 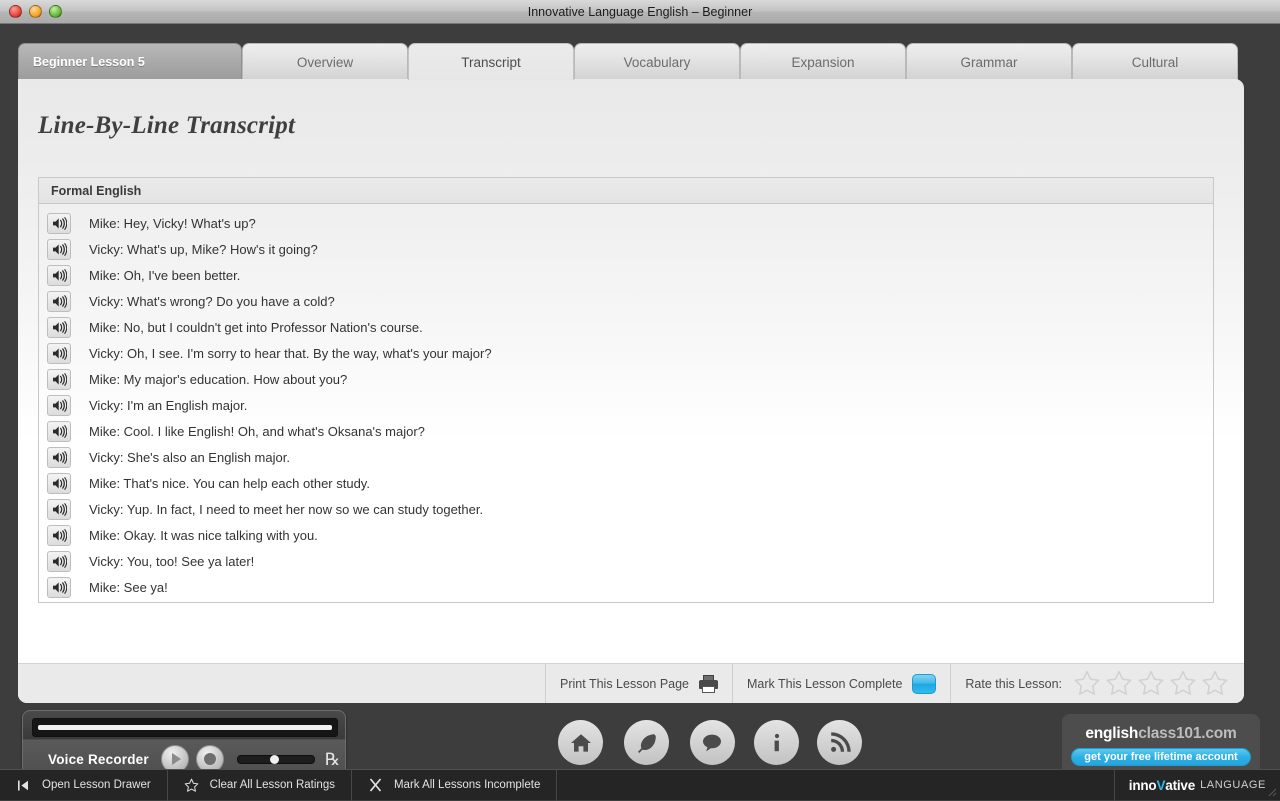 I want to click on print-lesson-action: Print This Lesson Page, so click(x=638, y=683).